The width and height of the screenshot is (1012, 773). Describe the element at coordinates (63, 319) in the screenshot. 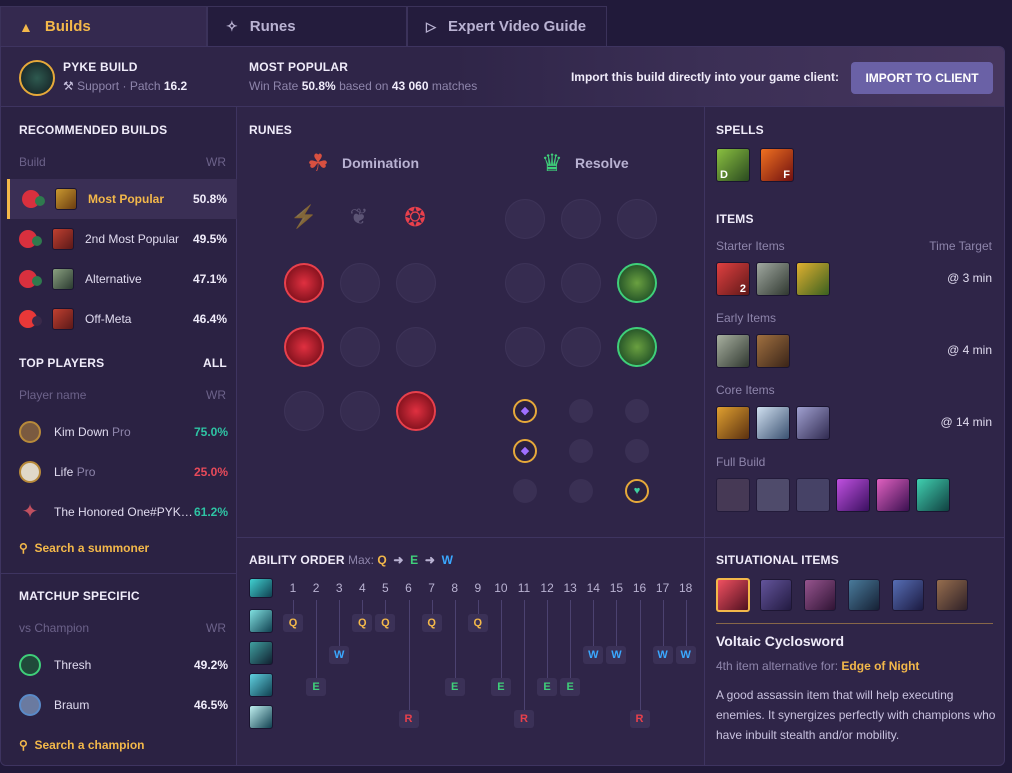

I see `item-icon` at that location.